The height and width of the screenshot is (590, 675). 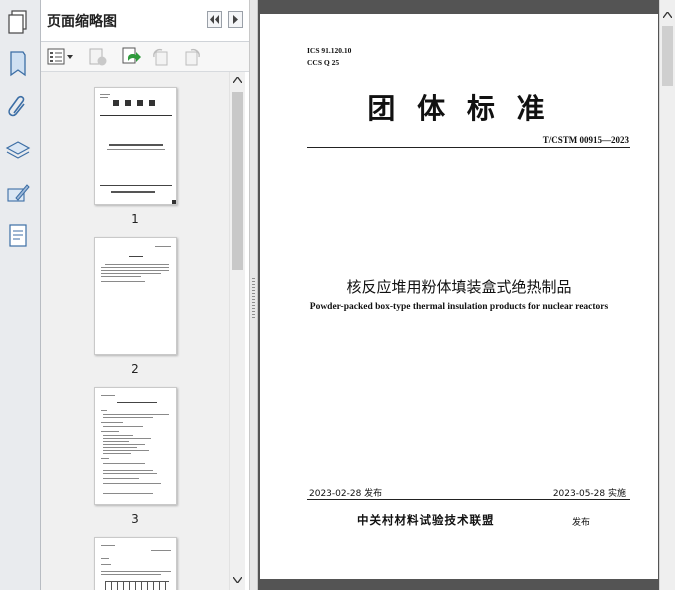 What do you see at coordinates (346, 494) in the screenshot?
I see `publish-date: 2023-02-28 发布` at bounding box center [346, 494].